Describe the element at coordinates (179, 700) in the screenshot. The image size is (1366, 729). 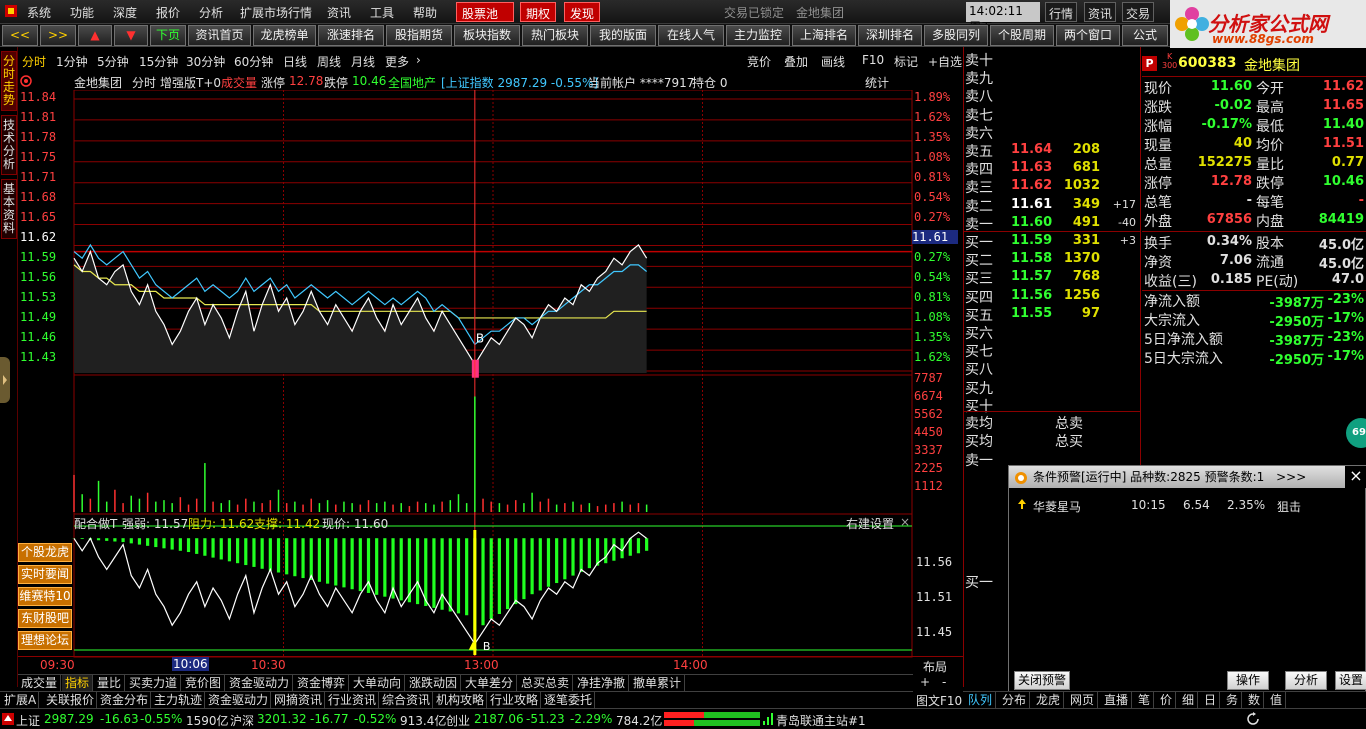
I see `extension-tab: 主力轨迹` at that location.